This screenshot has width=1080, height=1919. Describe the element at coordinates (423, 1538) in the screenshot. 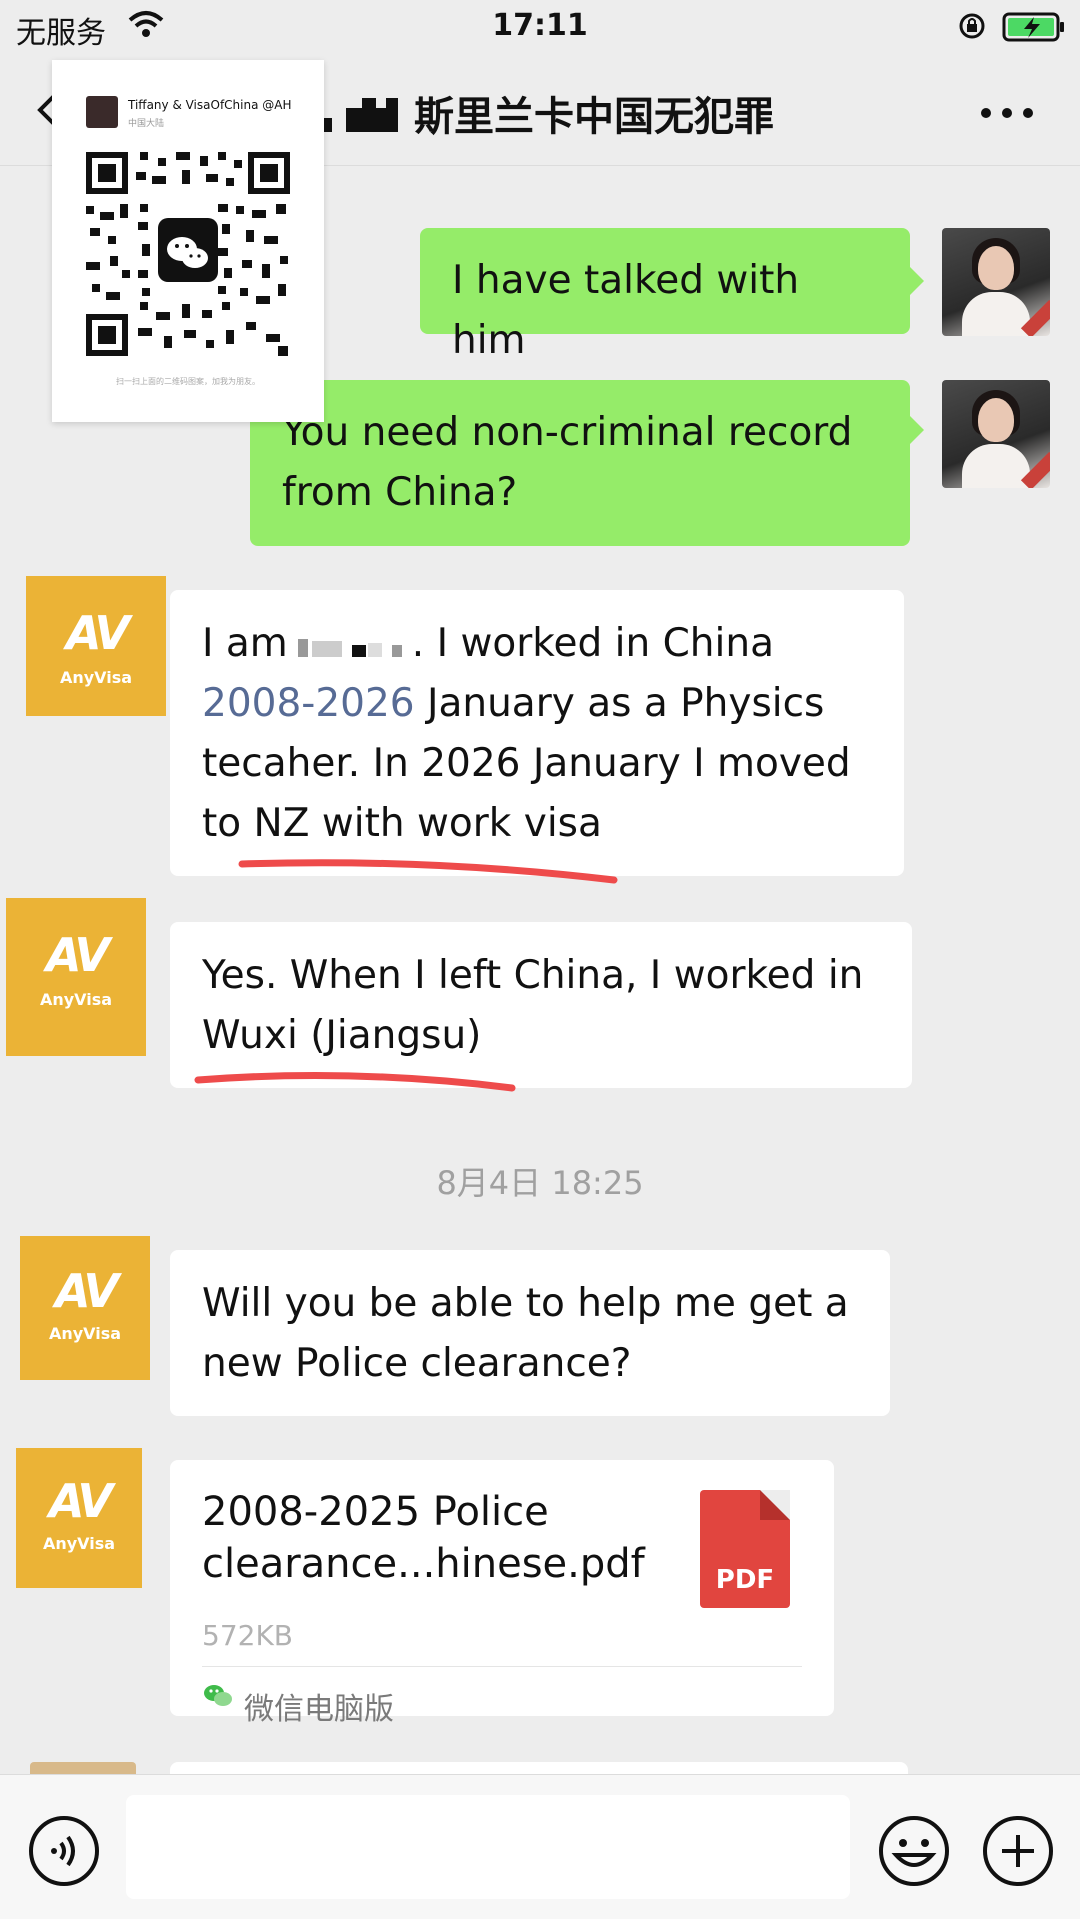

I see `file-name: 2008-2025 Police clearance...hinese.pdf` at that location.